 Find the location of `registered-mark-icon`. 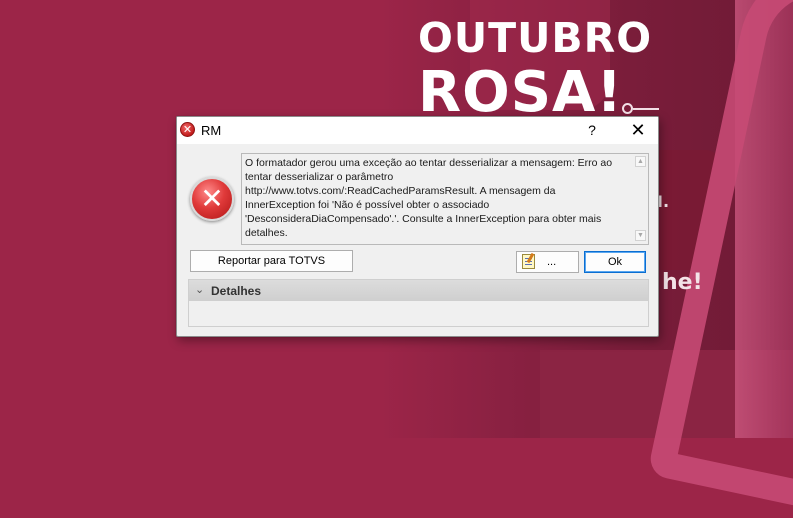

registered-mark-icon is located at coordinates (627, 108).